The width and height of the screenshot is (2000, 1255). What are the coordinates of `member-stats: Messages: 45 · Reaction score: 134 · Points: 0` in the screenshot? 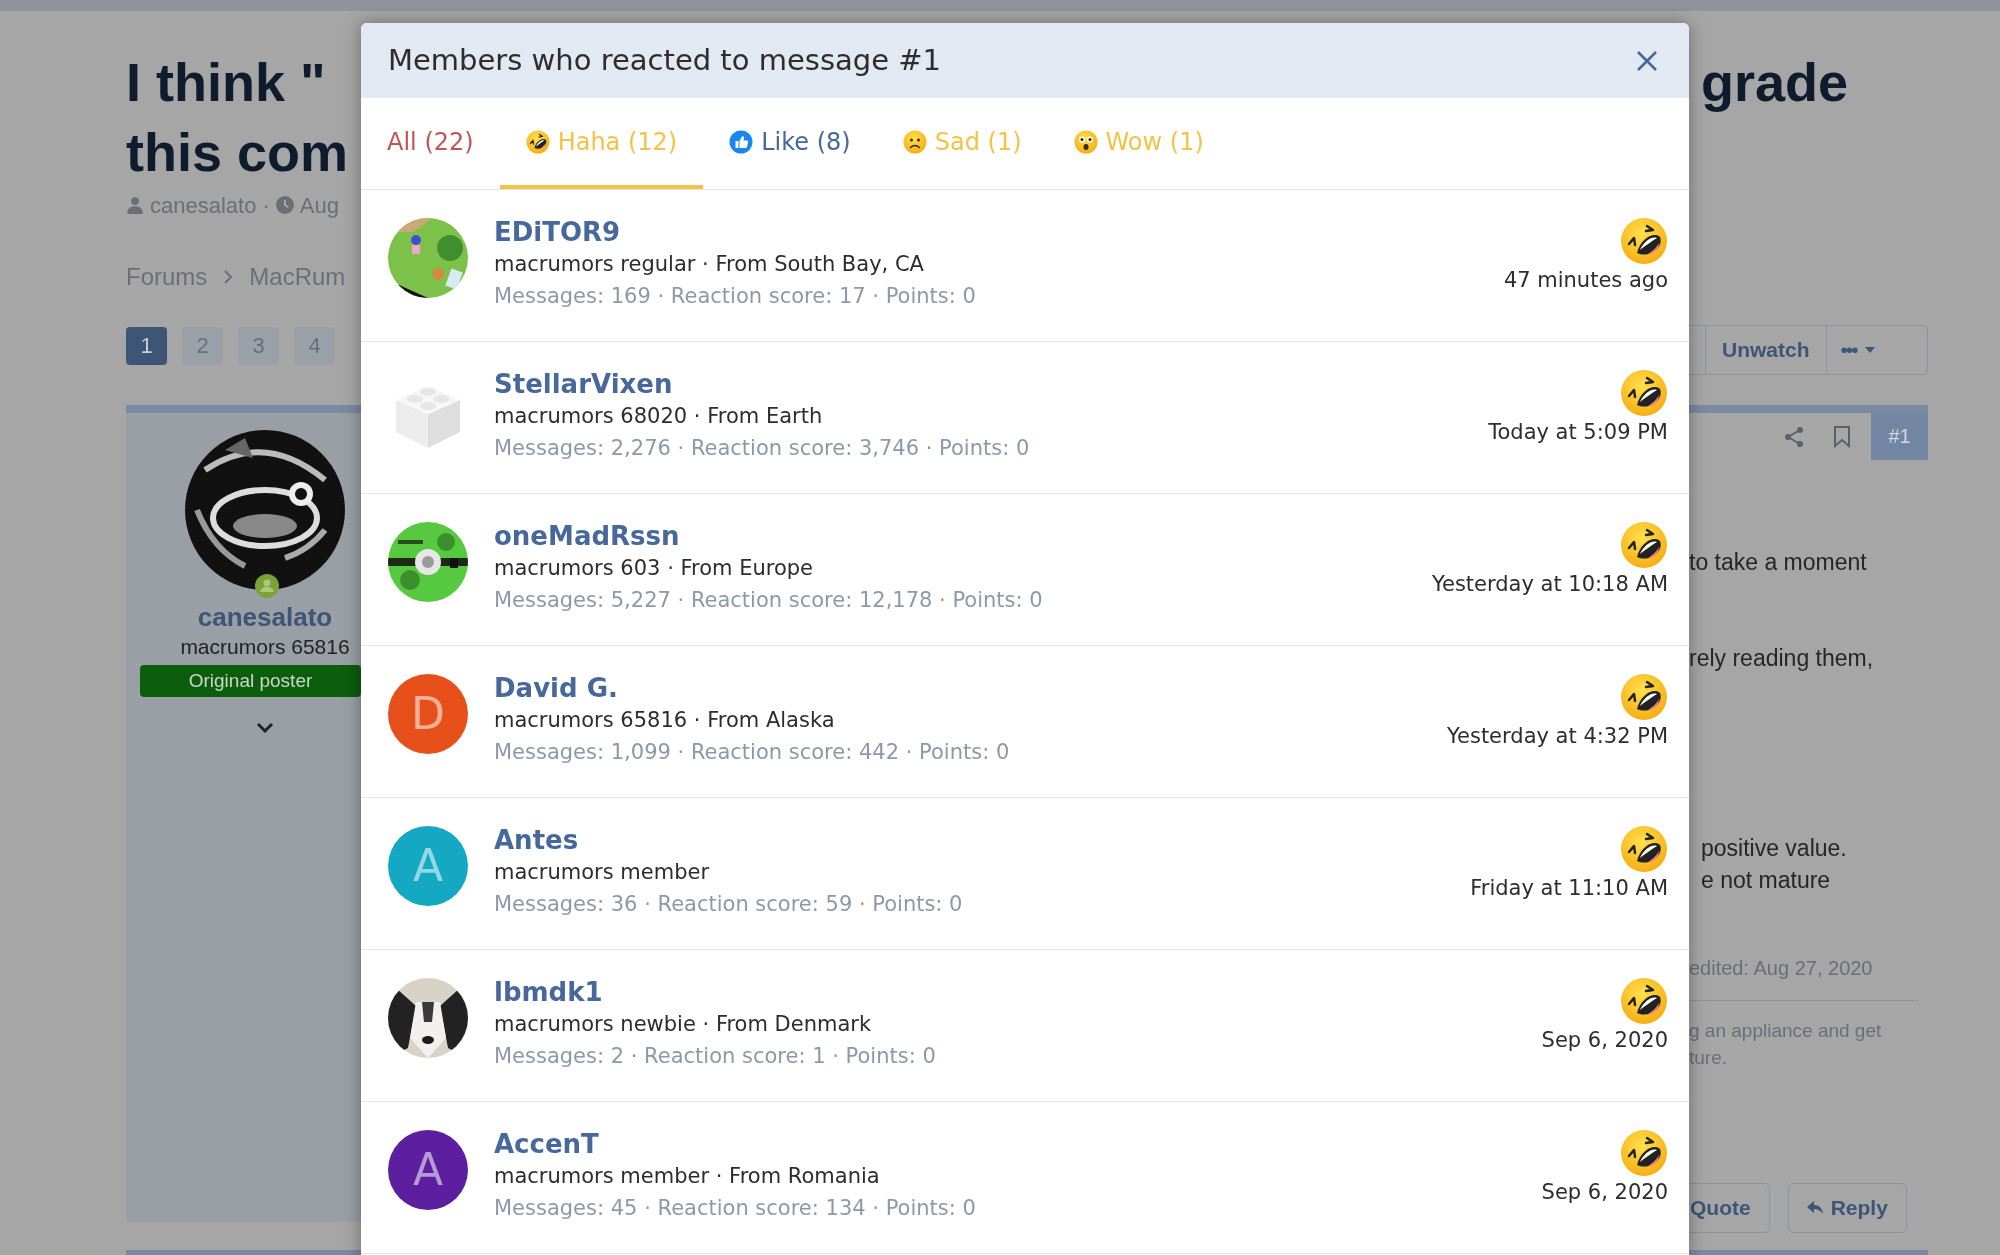 It's located at (735, 1208).